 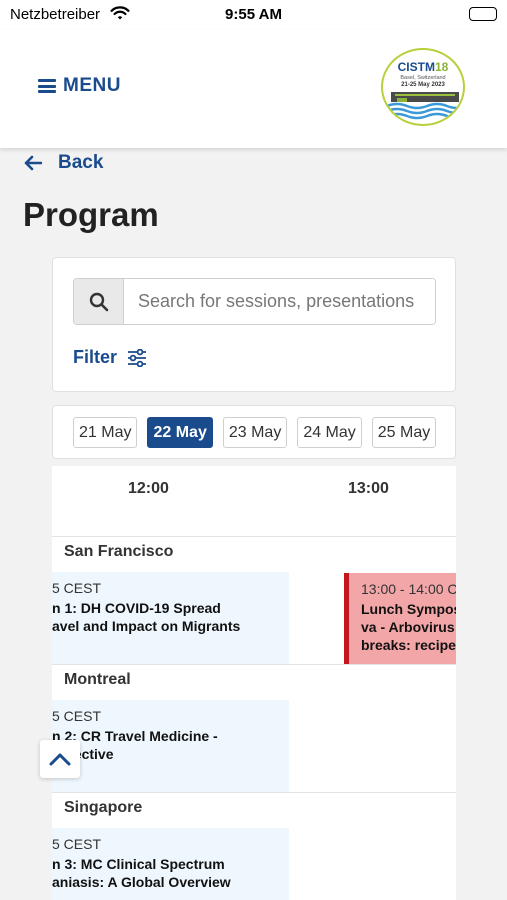 I want to click on logo-river-icon, so click(x=424, y=106).